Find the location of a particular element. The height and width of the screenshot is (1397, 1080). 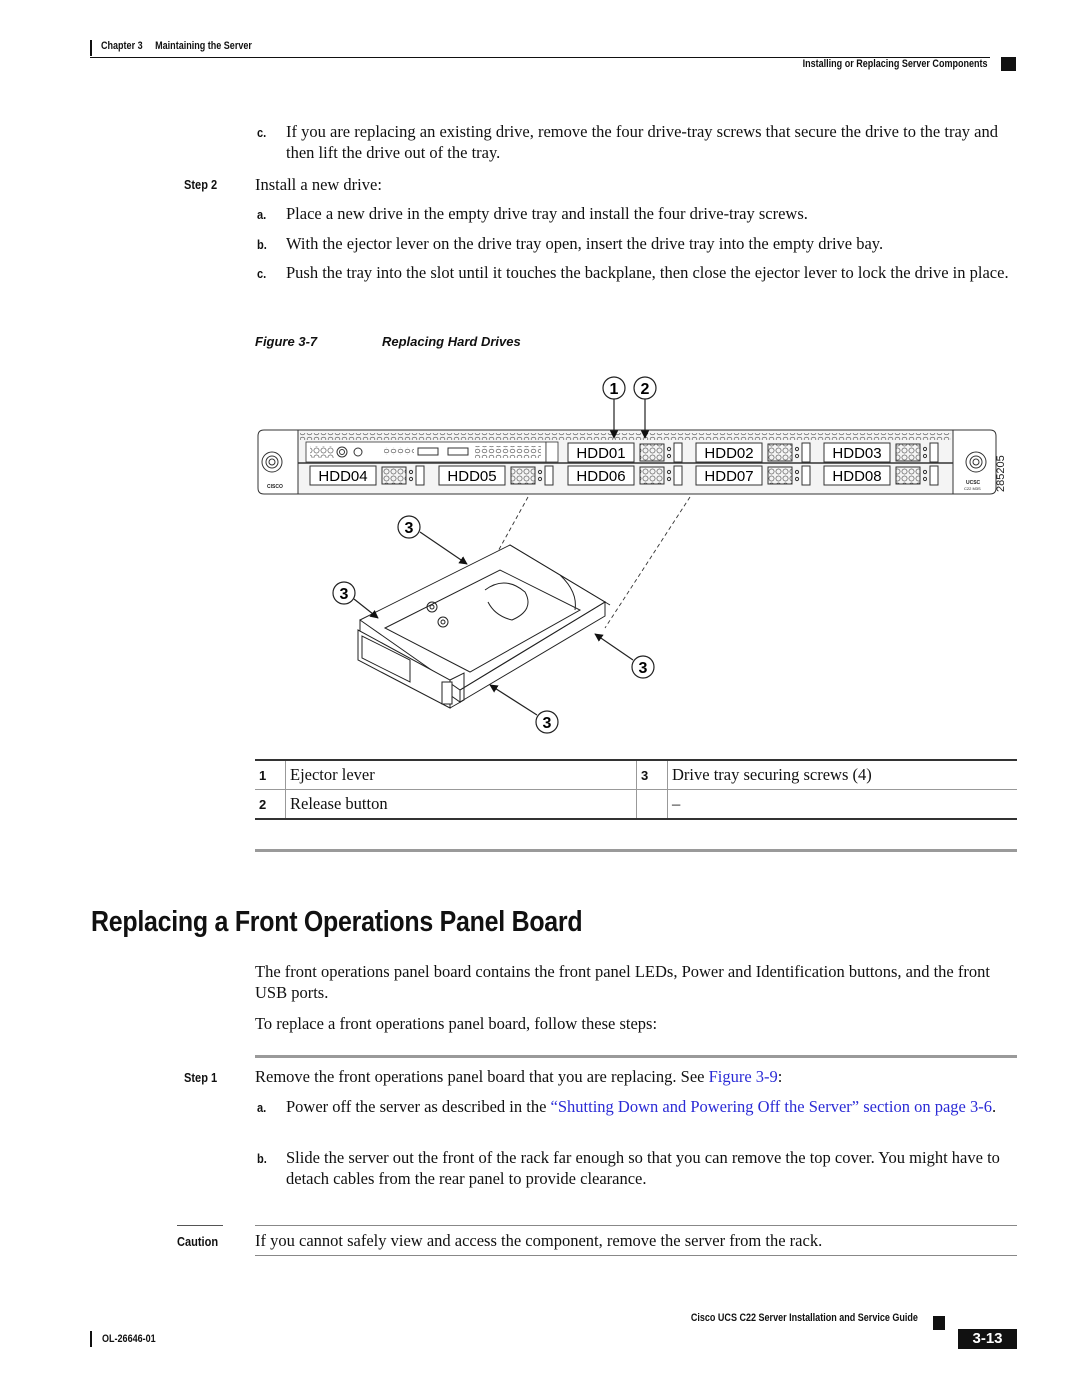

substep-b-label: b. is located at coordinates (262, 244).